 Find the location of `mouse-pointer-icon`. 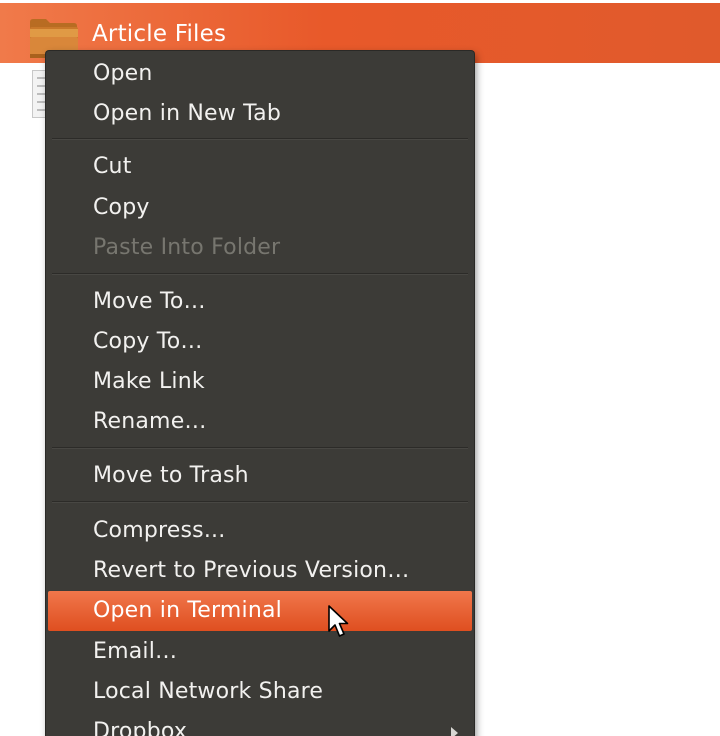

mouse-pointer-icon is located at coordinates (338, 621).